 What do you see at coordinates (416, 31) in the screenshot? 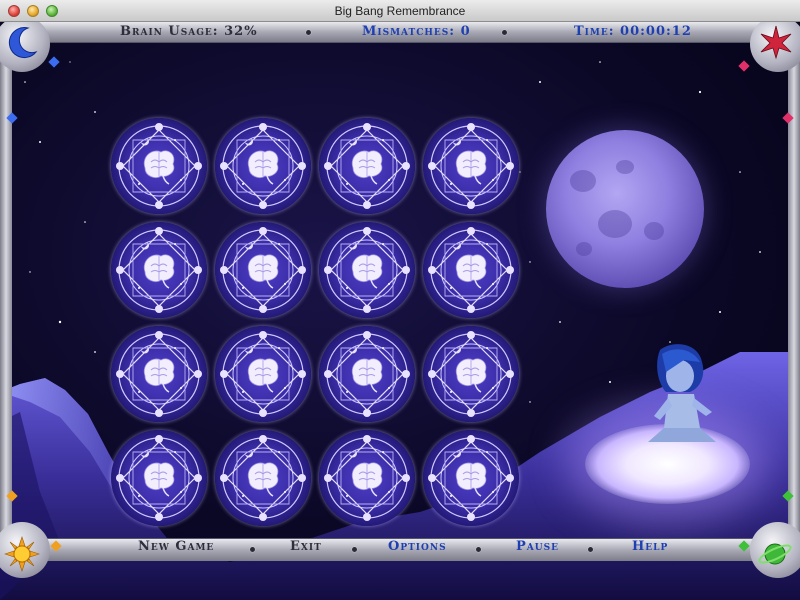
I see `mismatches-readout: Mismatches: 0` at bounding box center [416, 31].